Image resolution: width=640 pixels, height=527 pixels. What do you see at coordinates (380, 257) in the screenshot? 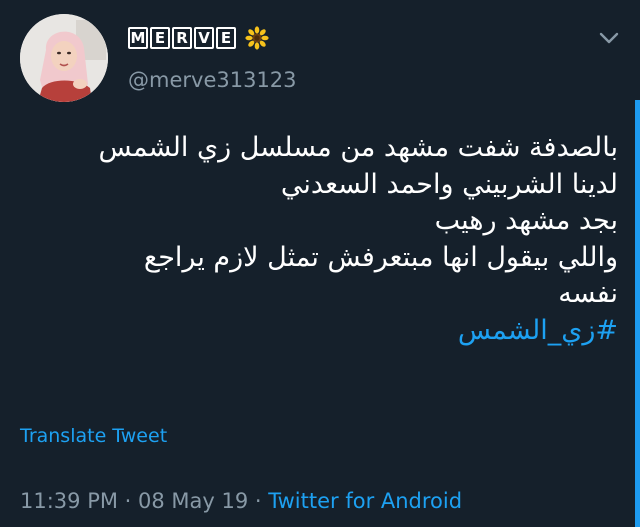
I see `tweet-line: واللي بيقول انها مبتعرفش تمثل لازم يراجع` at bounding box center [380, 257].